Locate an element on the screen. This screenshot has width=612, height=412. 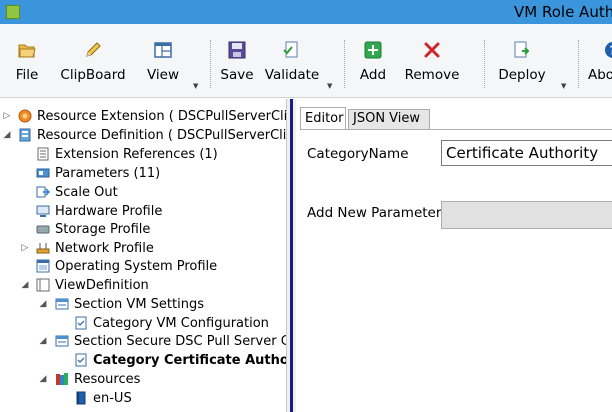
splitter-bar is located at coordinates (291, 255).